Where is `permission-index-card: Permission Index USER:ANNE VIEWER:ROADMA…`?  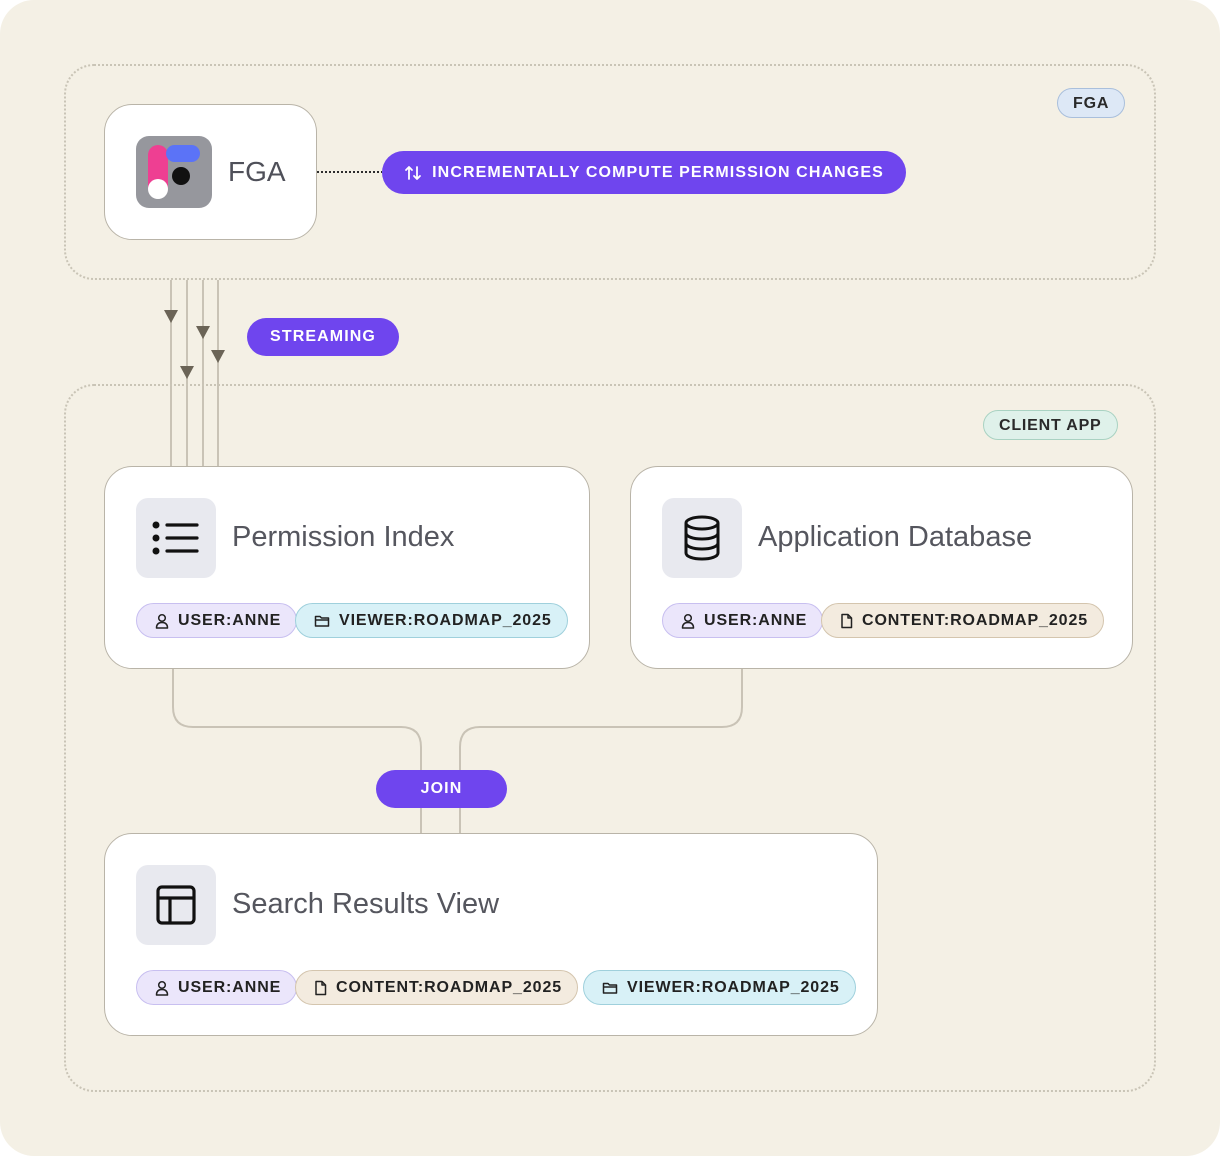 permission-index-card: Permission Index USER:ANNE VIEWER:ROADMA… is located at coordinates (347, 567).